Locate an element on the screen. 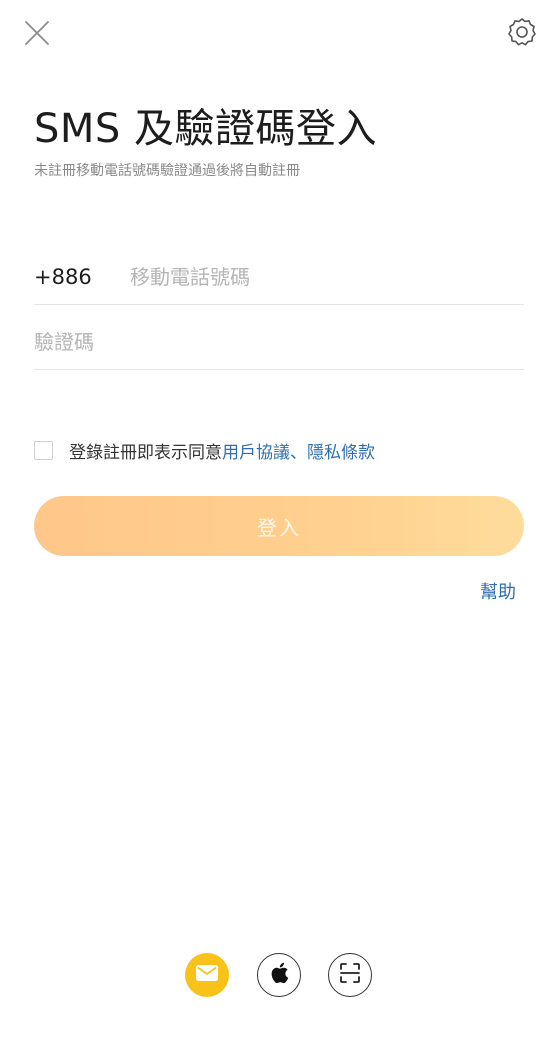 This screenshot has width=558, height=1055. close-icon is located at coordinates (37, 35).